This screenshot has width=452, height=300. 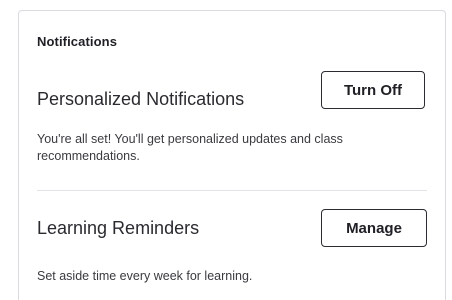 What do you see at coordinates (118, 228) in the screenshot?
I see `learning-reminders-label: Learning Reminders` at bounding box center [118, 228].